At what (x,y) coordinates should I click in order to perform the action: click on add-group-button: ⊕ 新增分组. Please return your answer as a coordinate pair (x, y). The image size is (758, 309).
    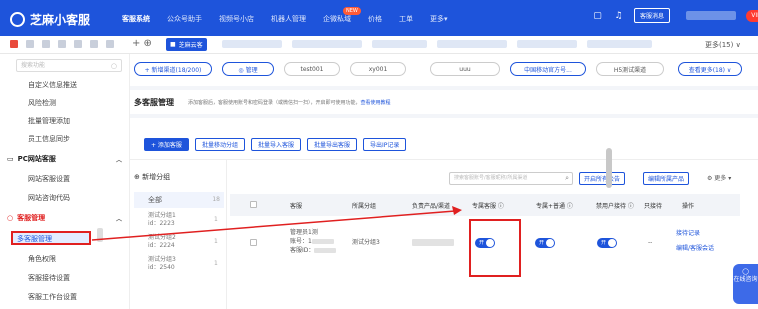
    Looking at the image, I should click on (152, 177).